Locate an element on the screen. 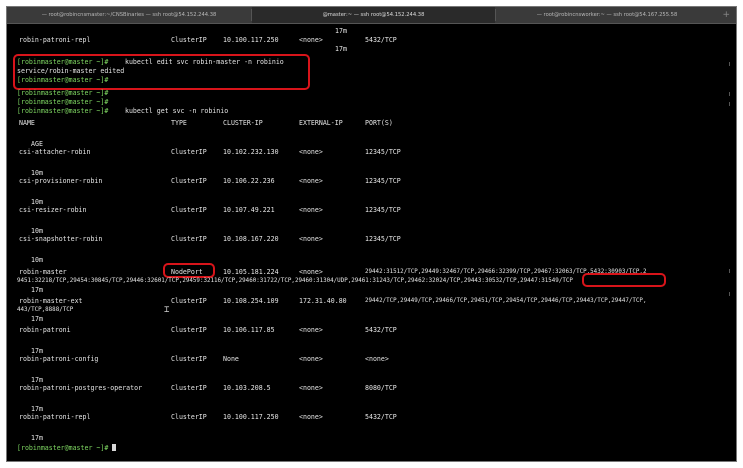 This screenshot has width=743, height=468. tab-master-active: @master:~ — ssh root@54.152.244.38 is located at coordinates (373, 15).